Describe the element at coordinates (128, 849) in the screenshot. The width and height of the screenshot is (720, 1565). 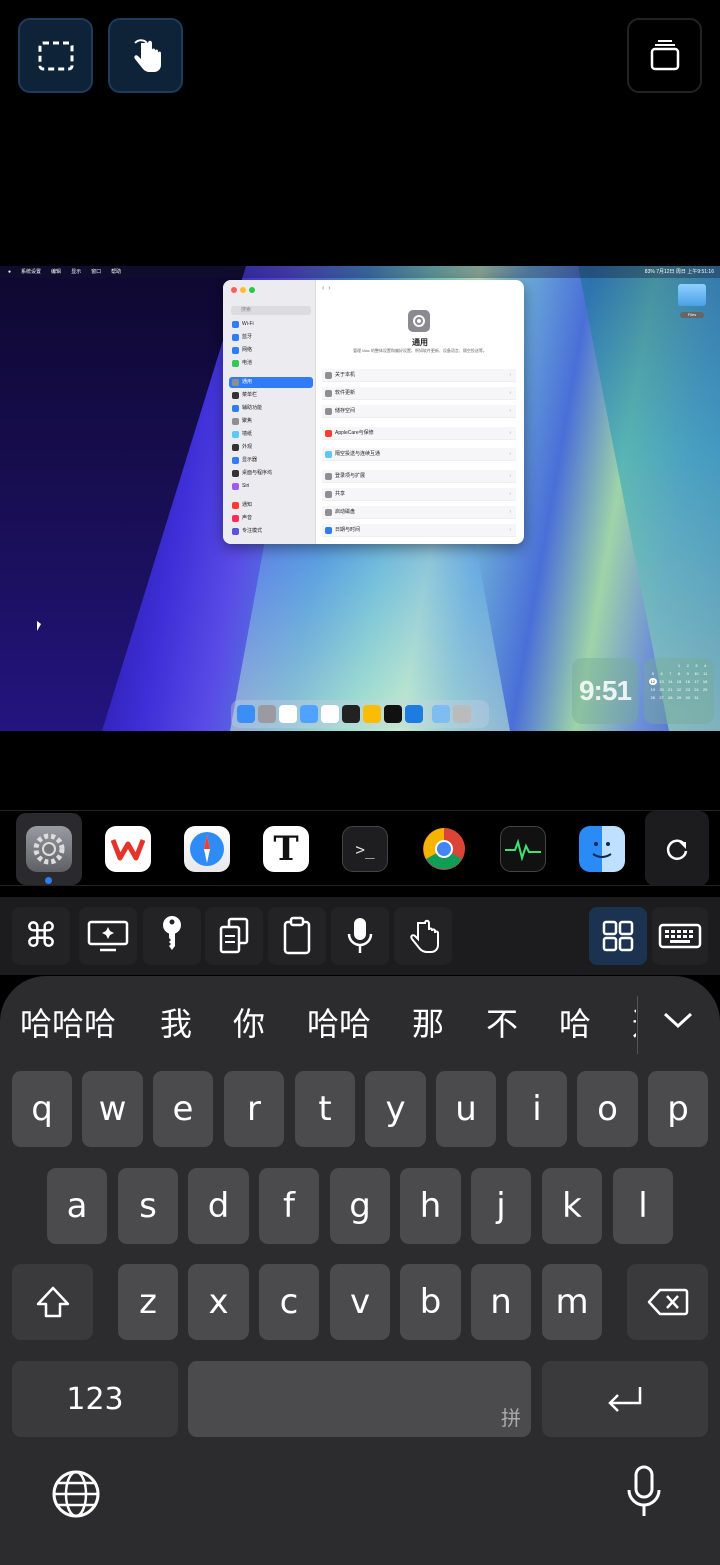
I see `wps-app-icon` at that location.